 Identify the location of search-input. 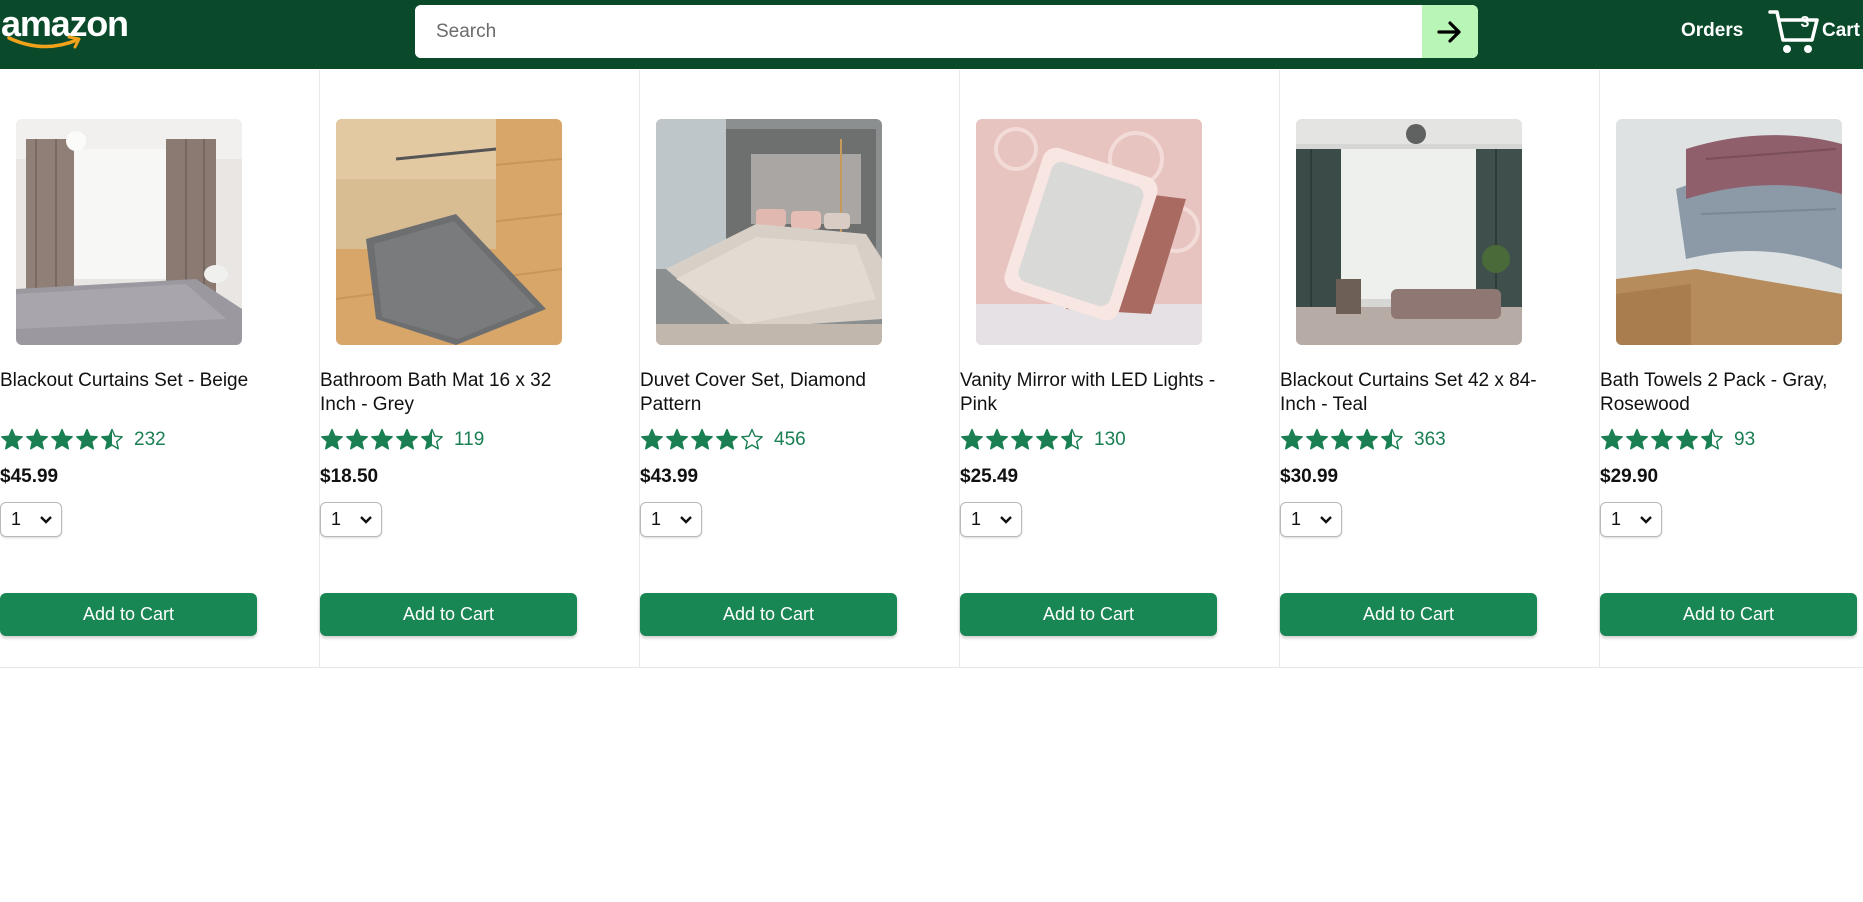
(918, 31).